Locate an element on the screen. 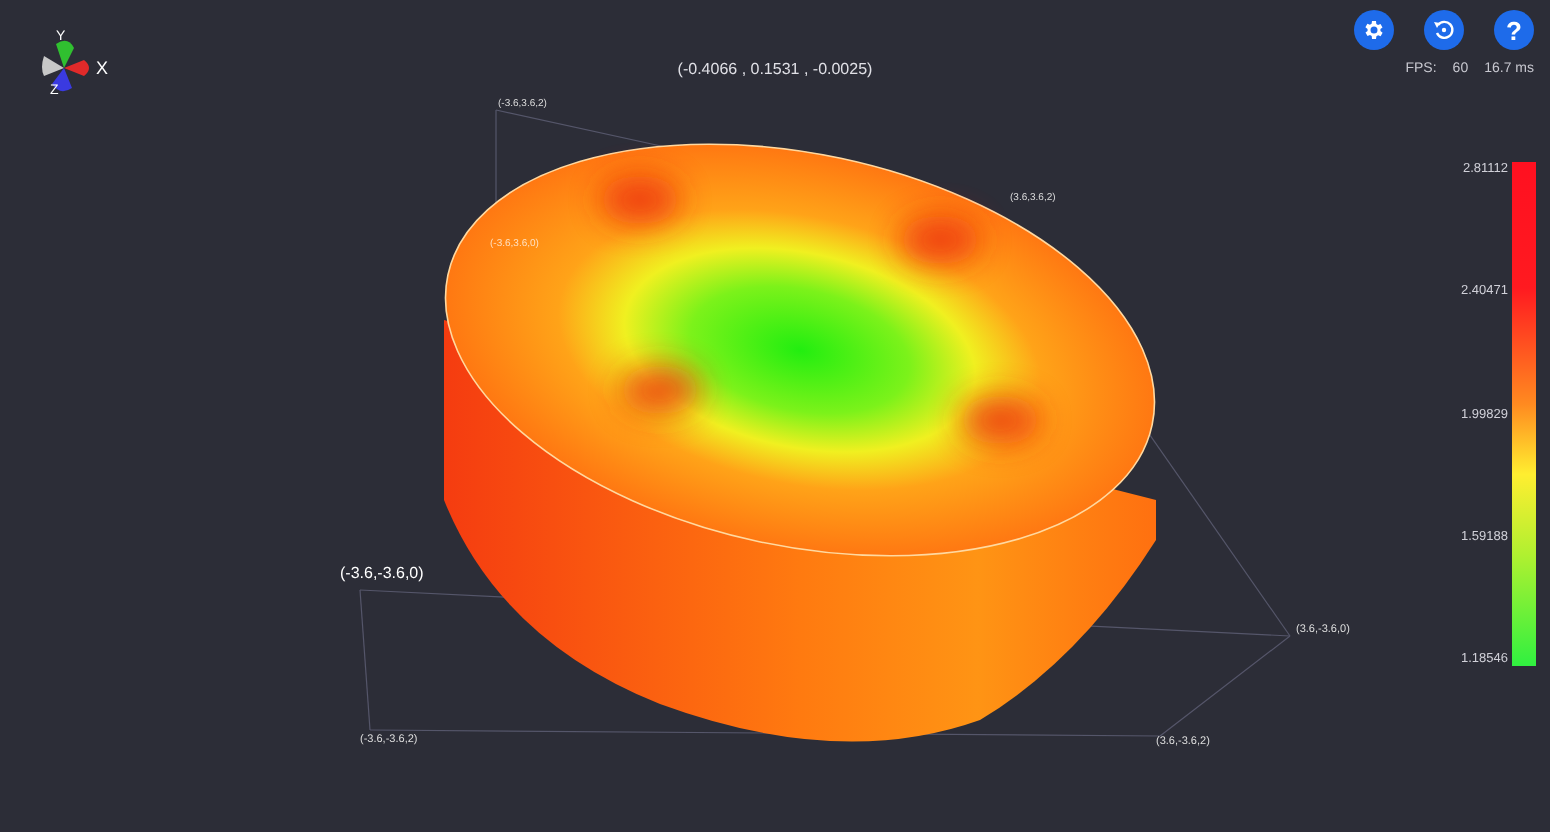 This screenshot has height=832, width=1550. cursor-coordinates: (-0.4066 , 0.1531 , -0.0025) is located at coordinates (775, 69).